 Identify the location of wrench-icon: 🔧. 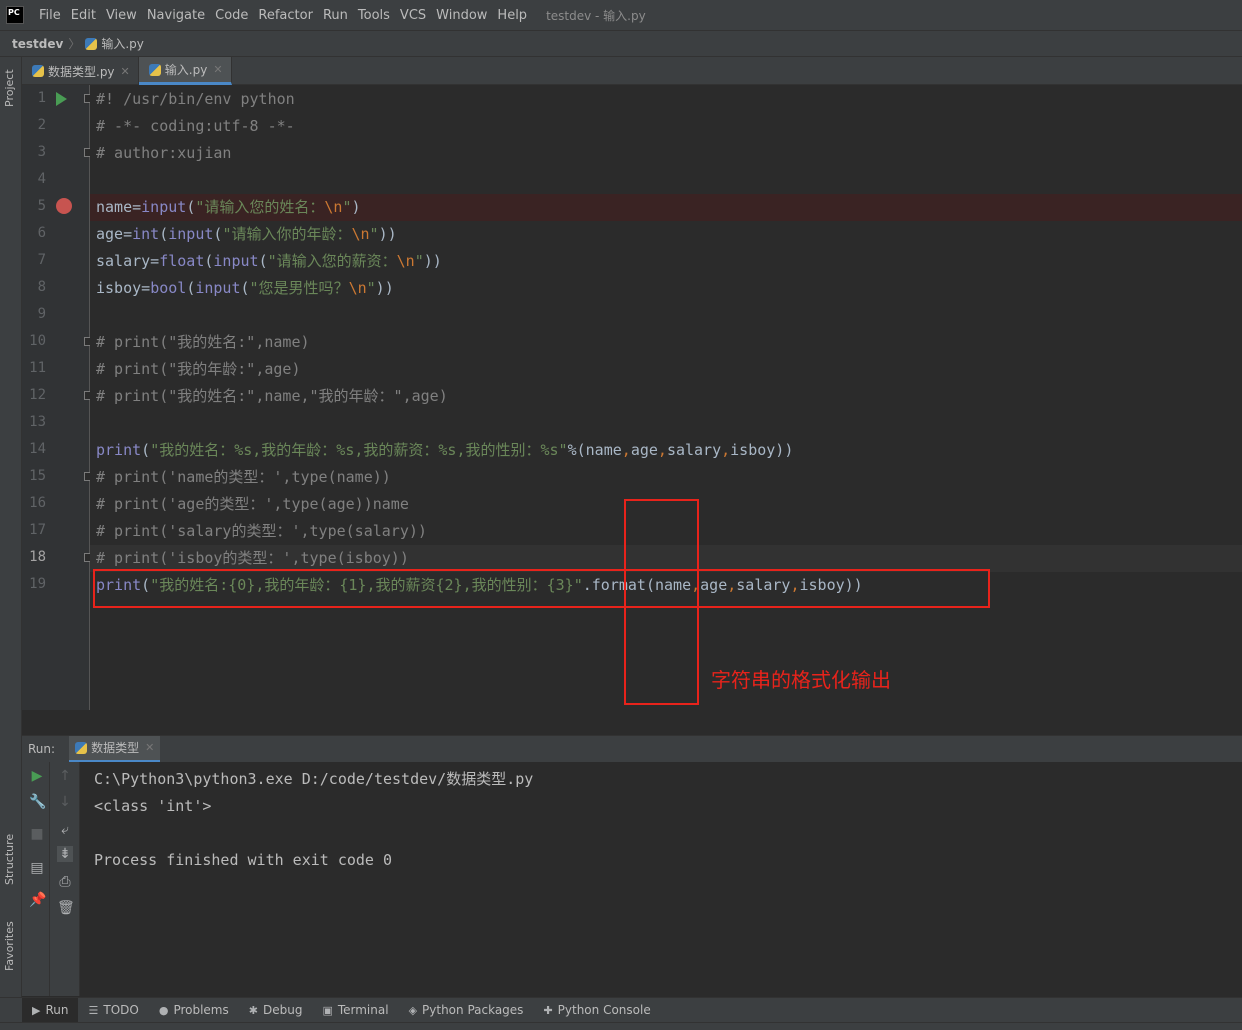
(37, 802).